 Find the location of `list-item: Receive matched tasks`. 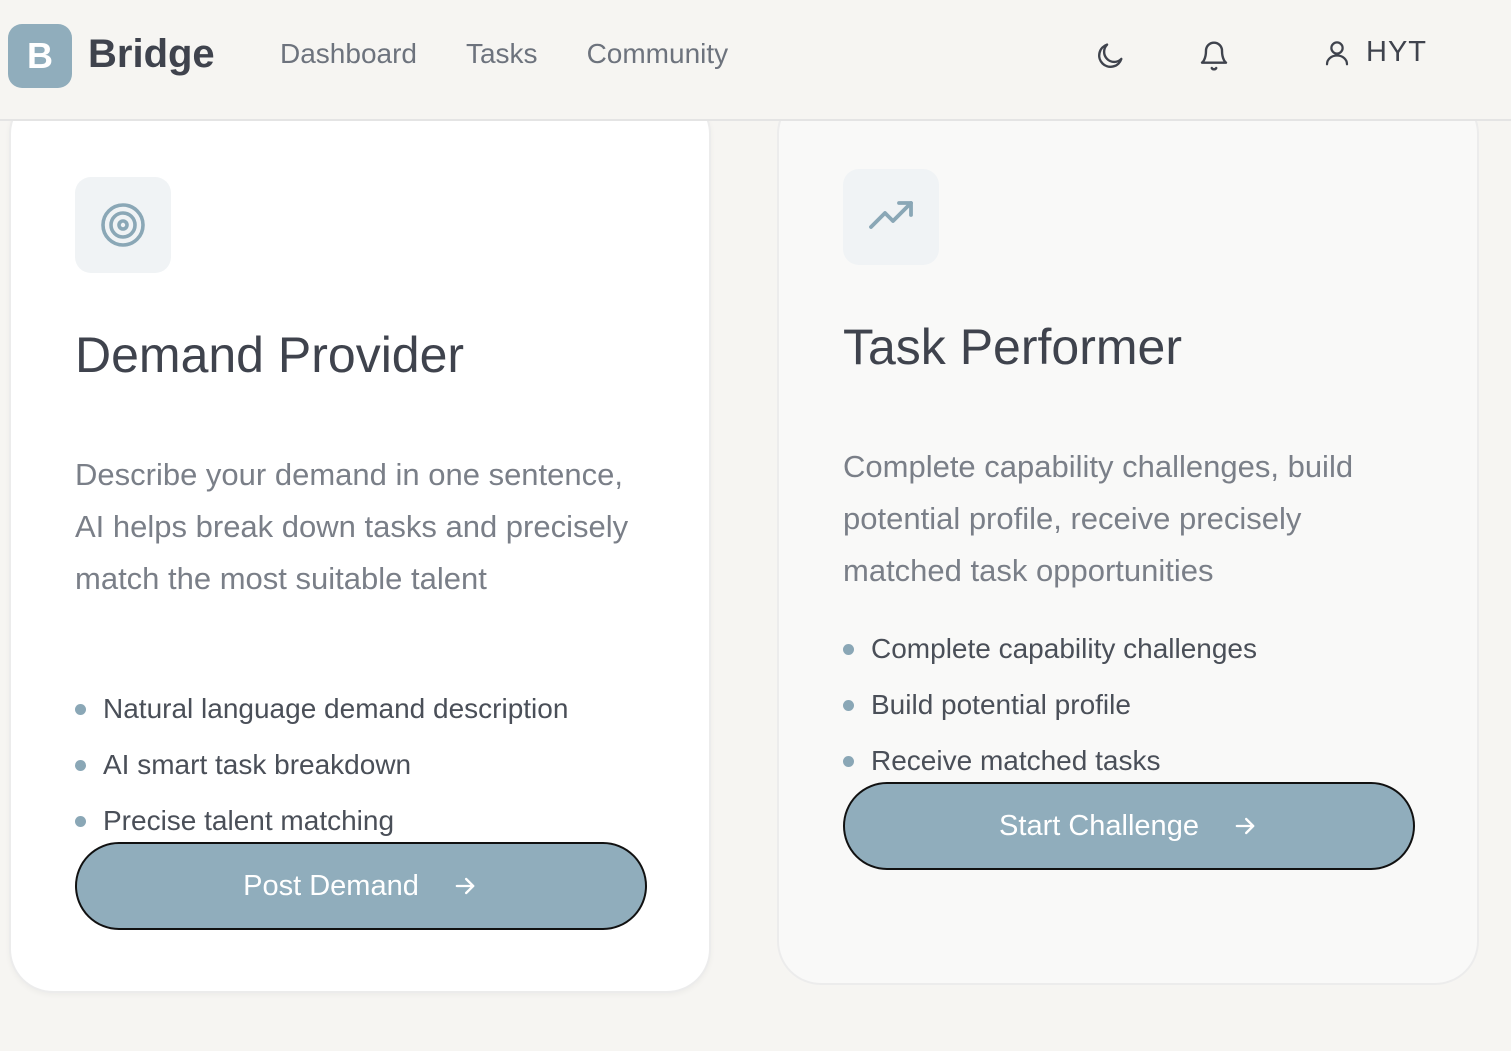

list-item: Receive matched tasks is located at coordinates (1050, 761).